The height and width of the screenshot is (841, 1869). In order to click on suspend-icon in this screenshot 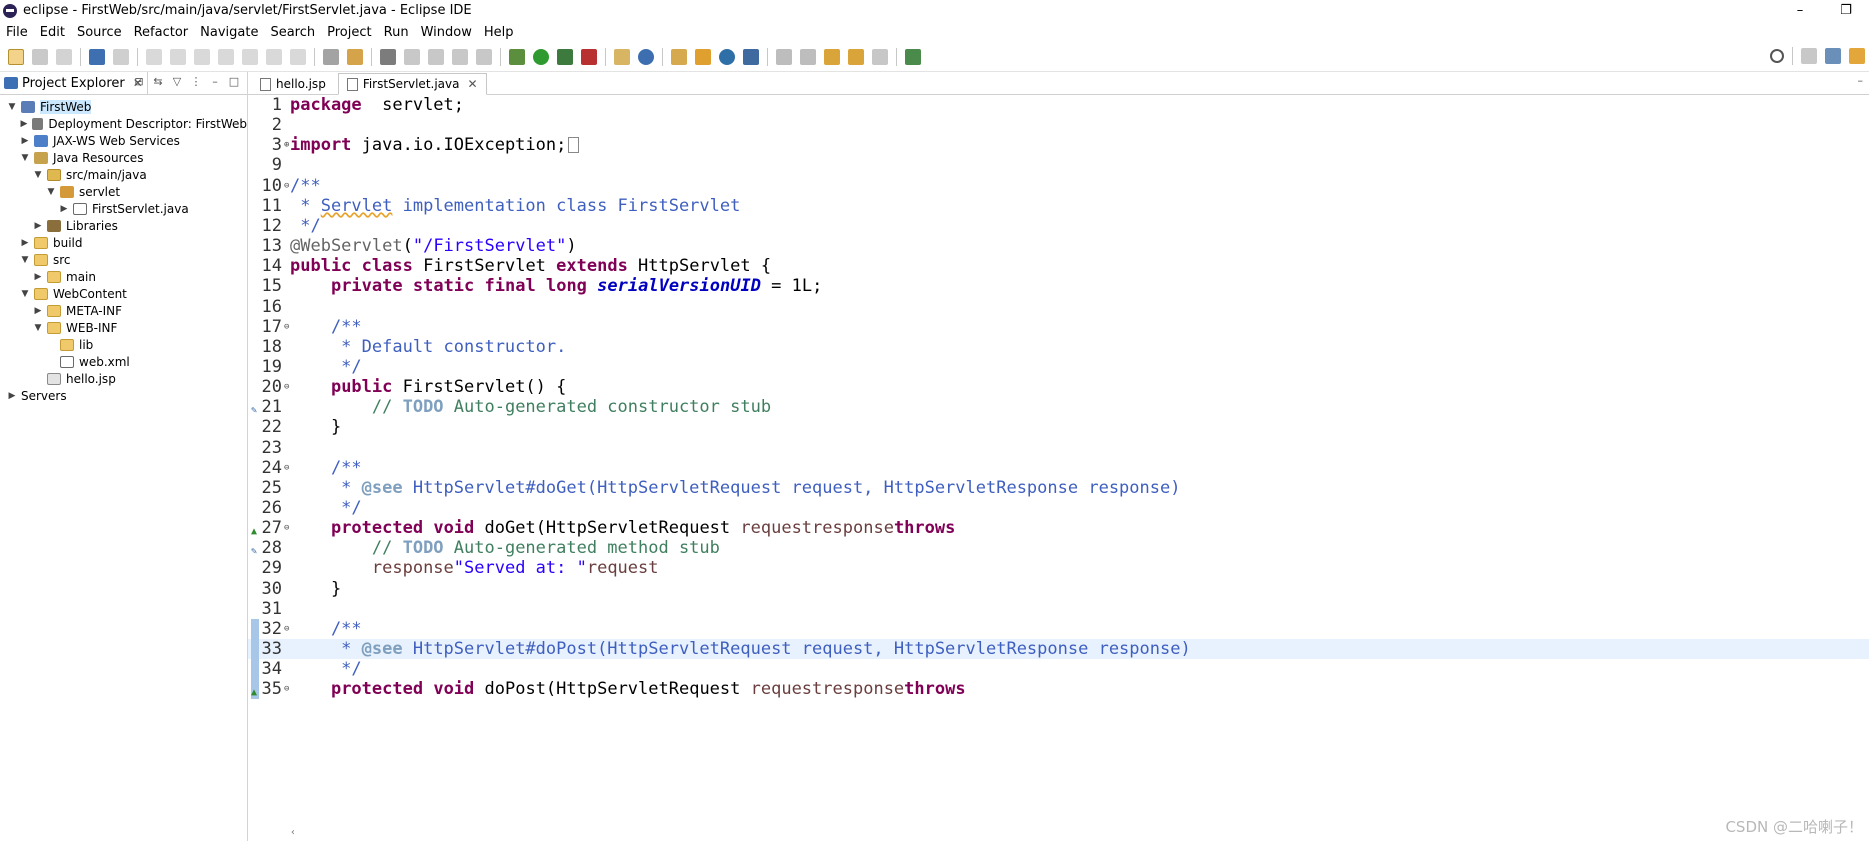, I will do `click(178, 57)`.